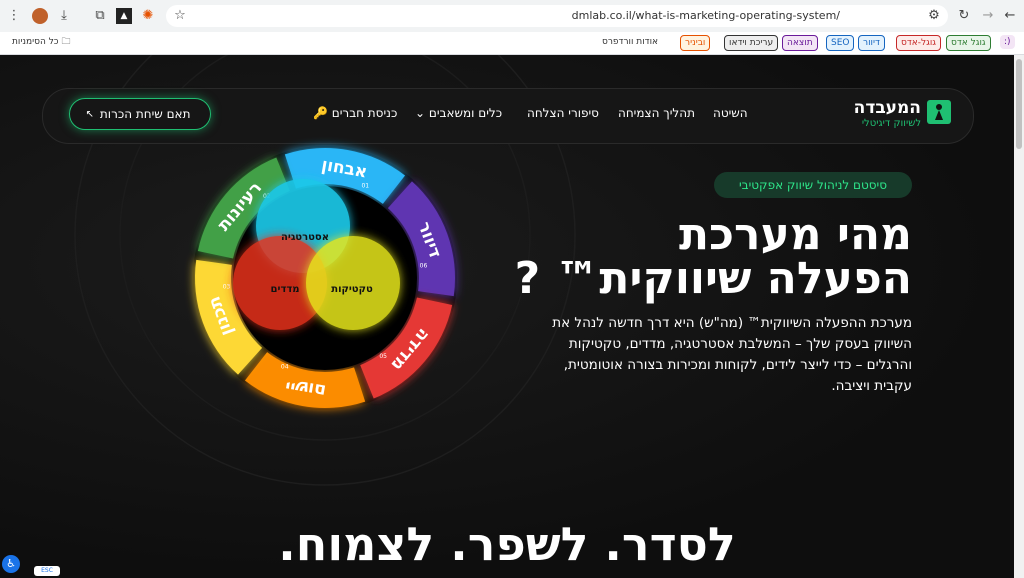 This screenshot has width=1024, height=578. I want to click on download-icon: ⤓, so click(64, 16).